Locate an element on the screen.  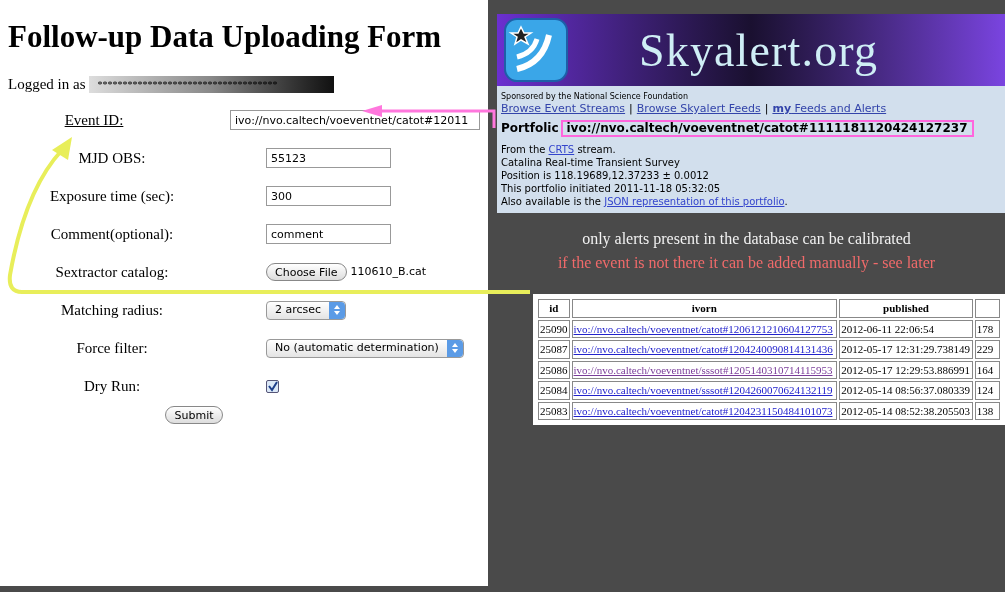
banner-title: Skyalert.org is located at coordinates (759, 50).